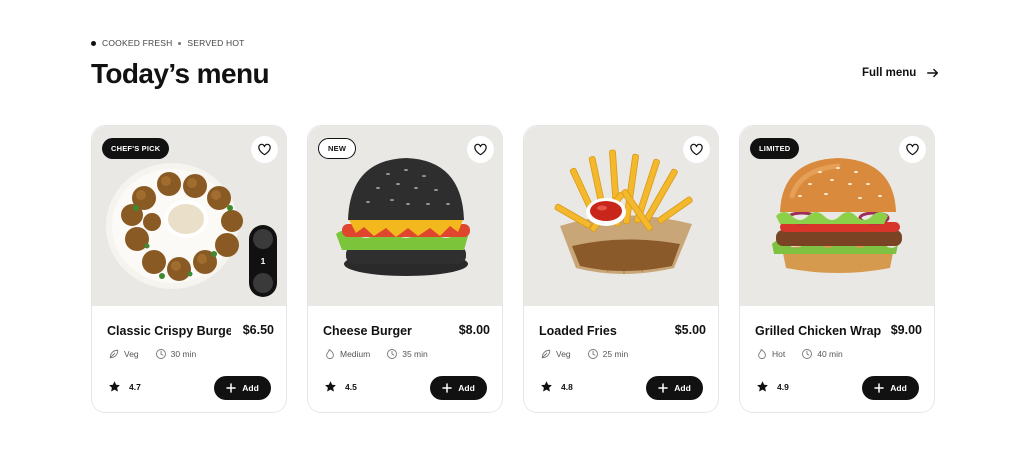  I want to click on decrement-button, so click(263, 283).